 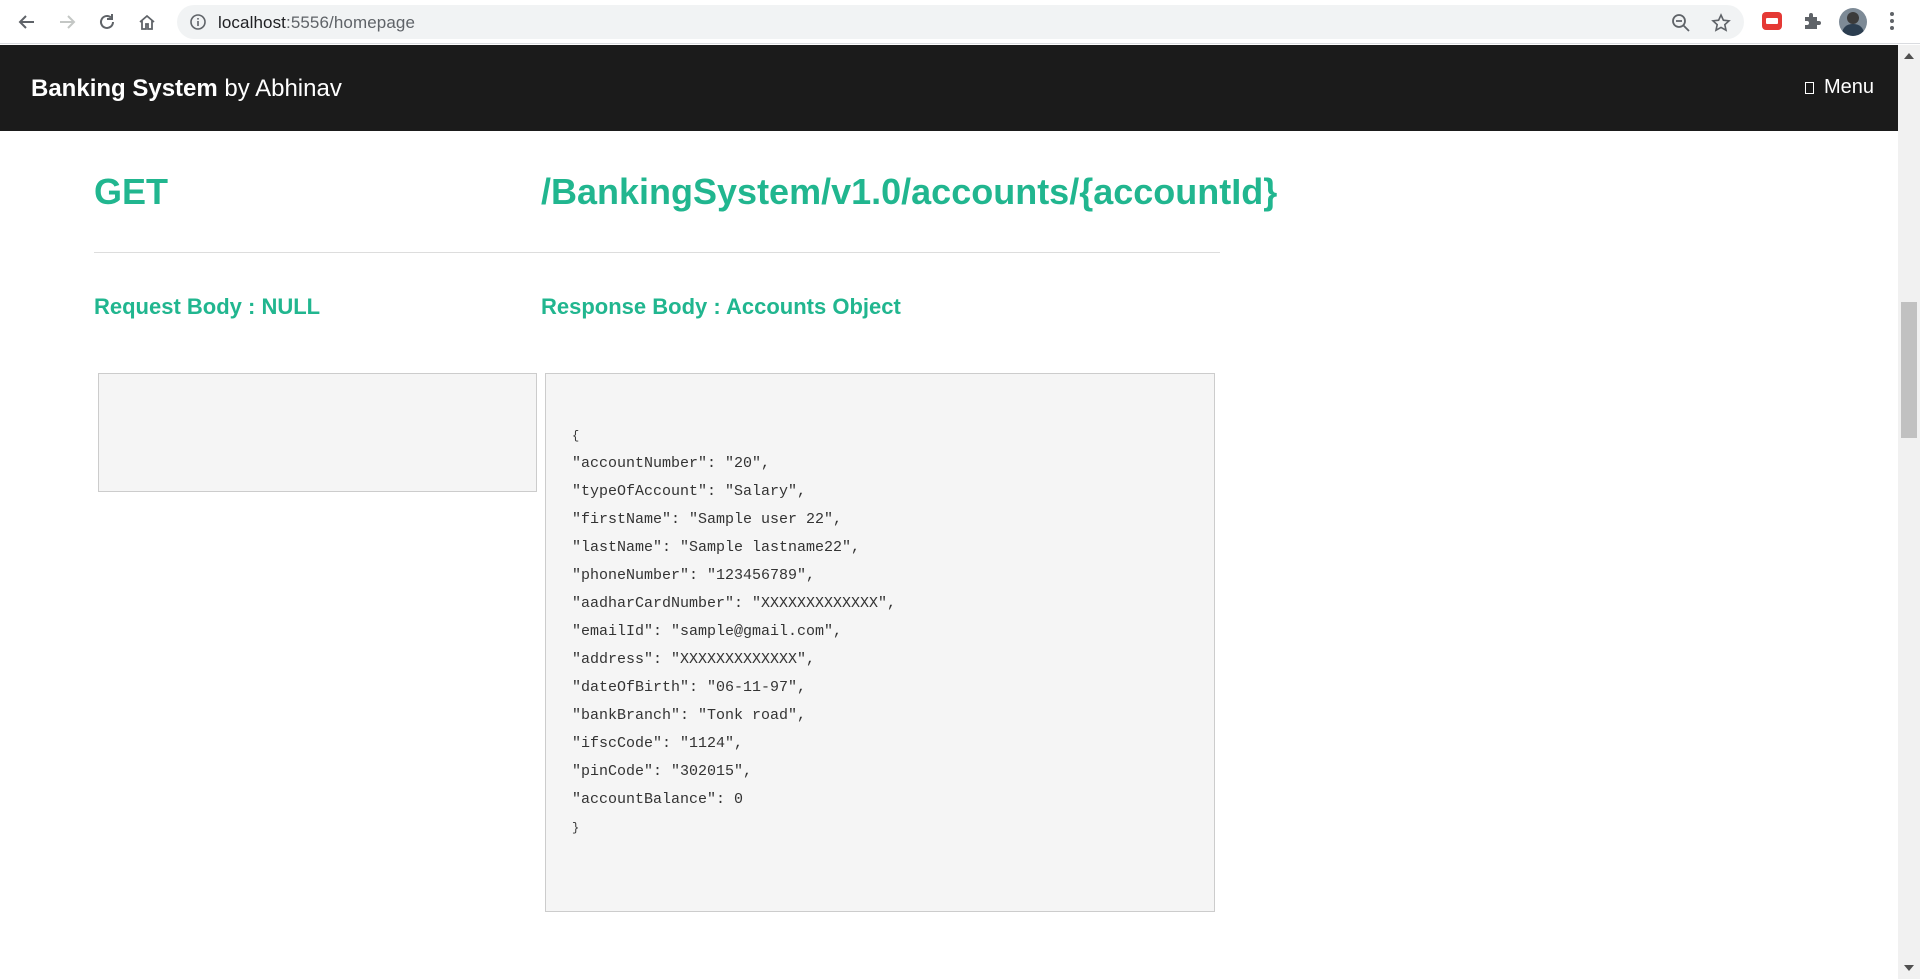 What do you see at coordinates (1892, 21) in the screenshot?
I see `more-vert-icon` at bounding box center [1892, 21].